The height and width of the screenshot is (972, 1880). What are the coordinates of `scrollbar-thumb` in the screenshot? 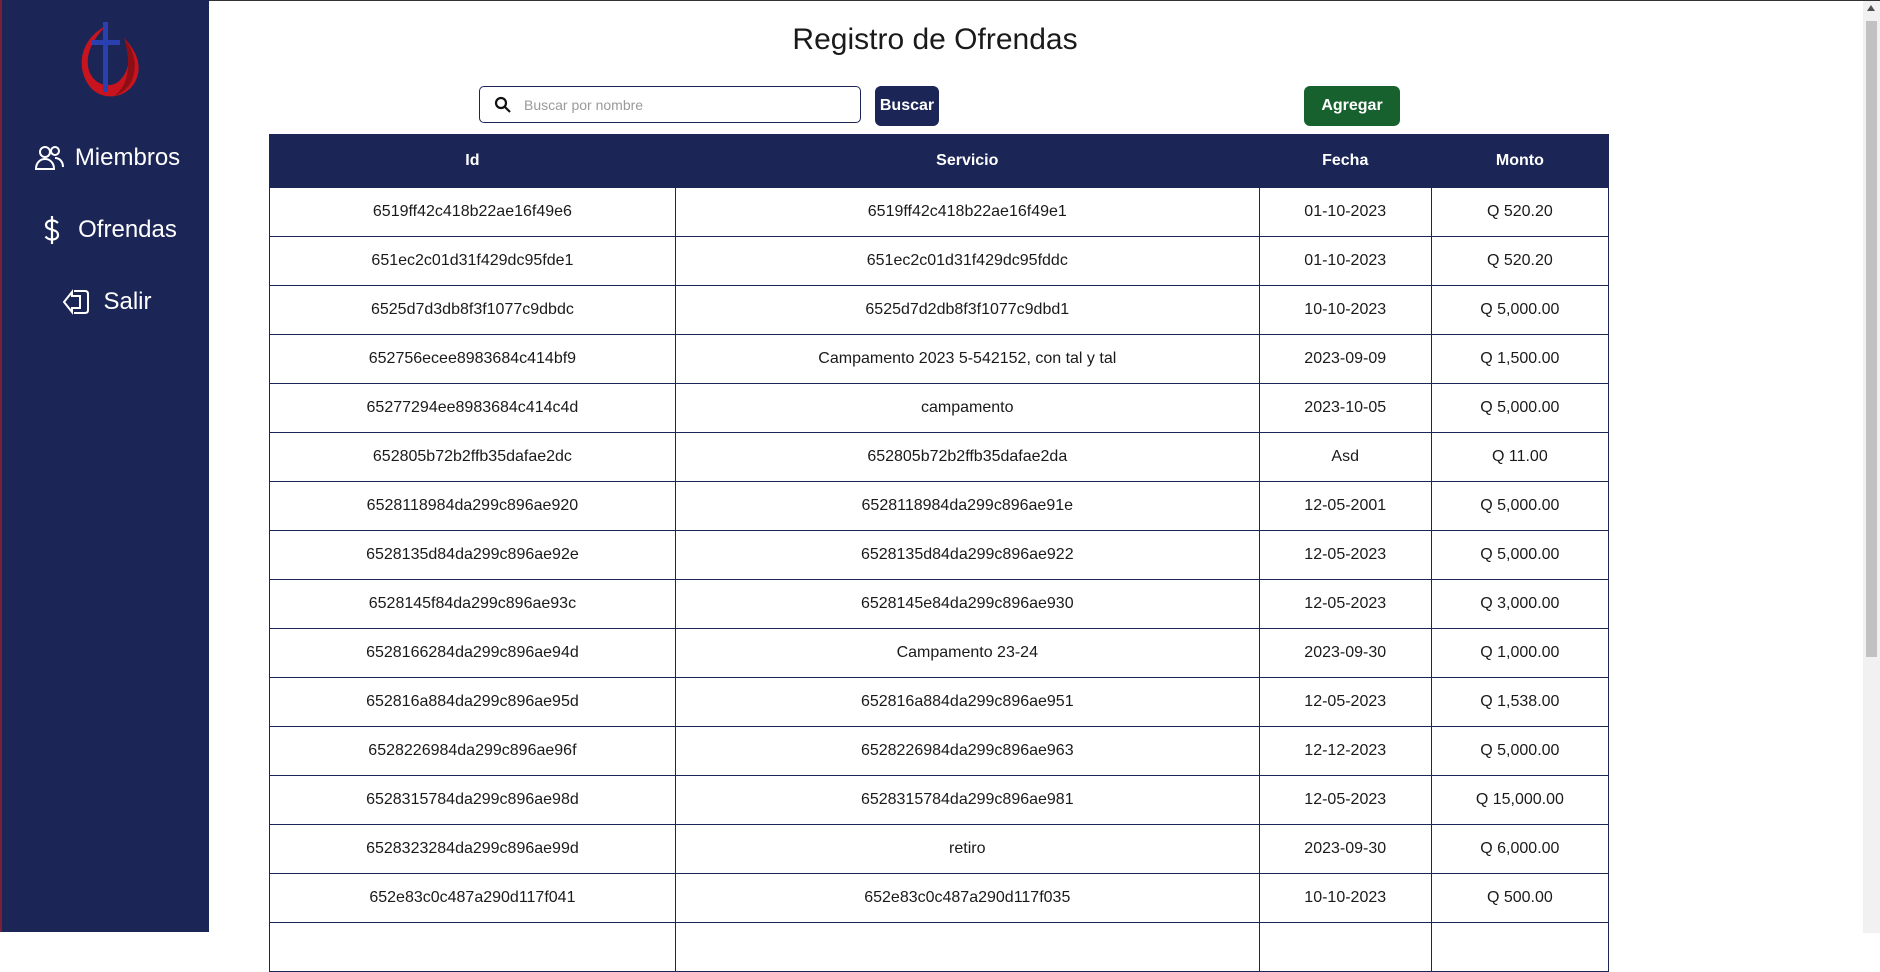 It's located at (1871, 339).